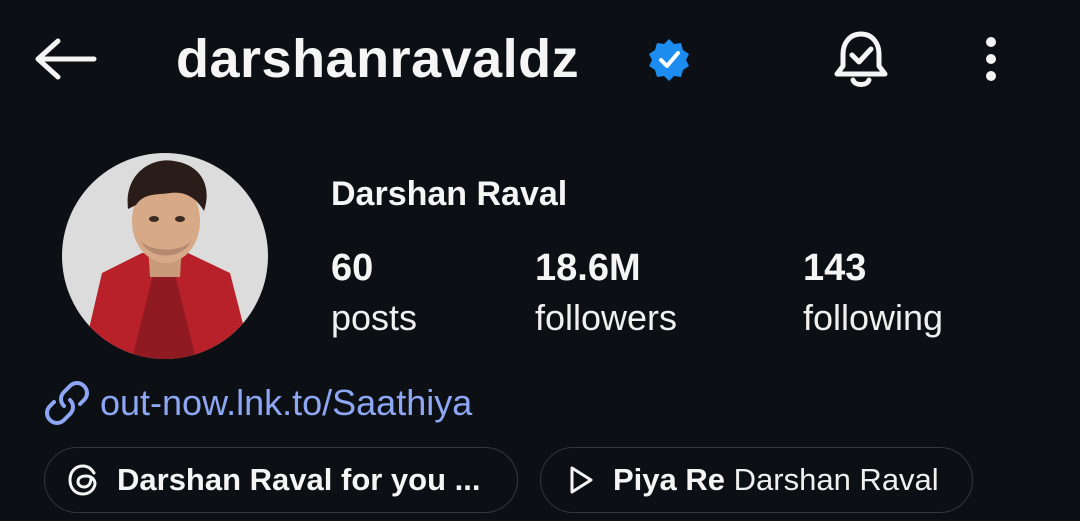  I want to click on verified-badge-icon, so click(669, 60).